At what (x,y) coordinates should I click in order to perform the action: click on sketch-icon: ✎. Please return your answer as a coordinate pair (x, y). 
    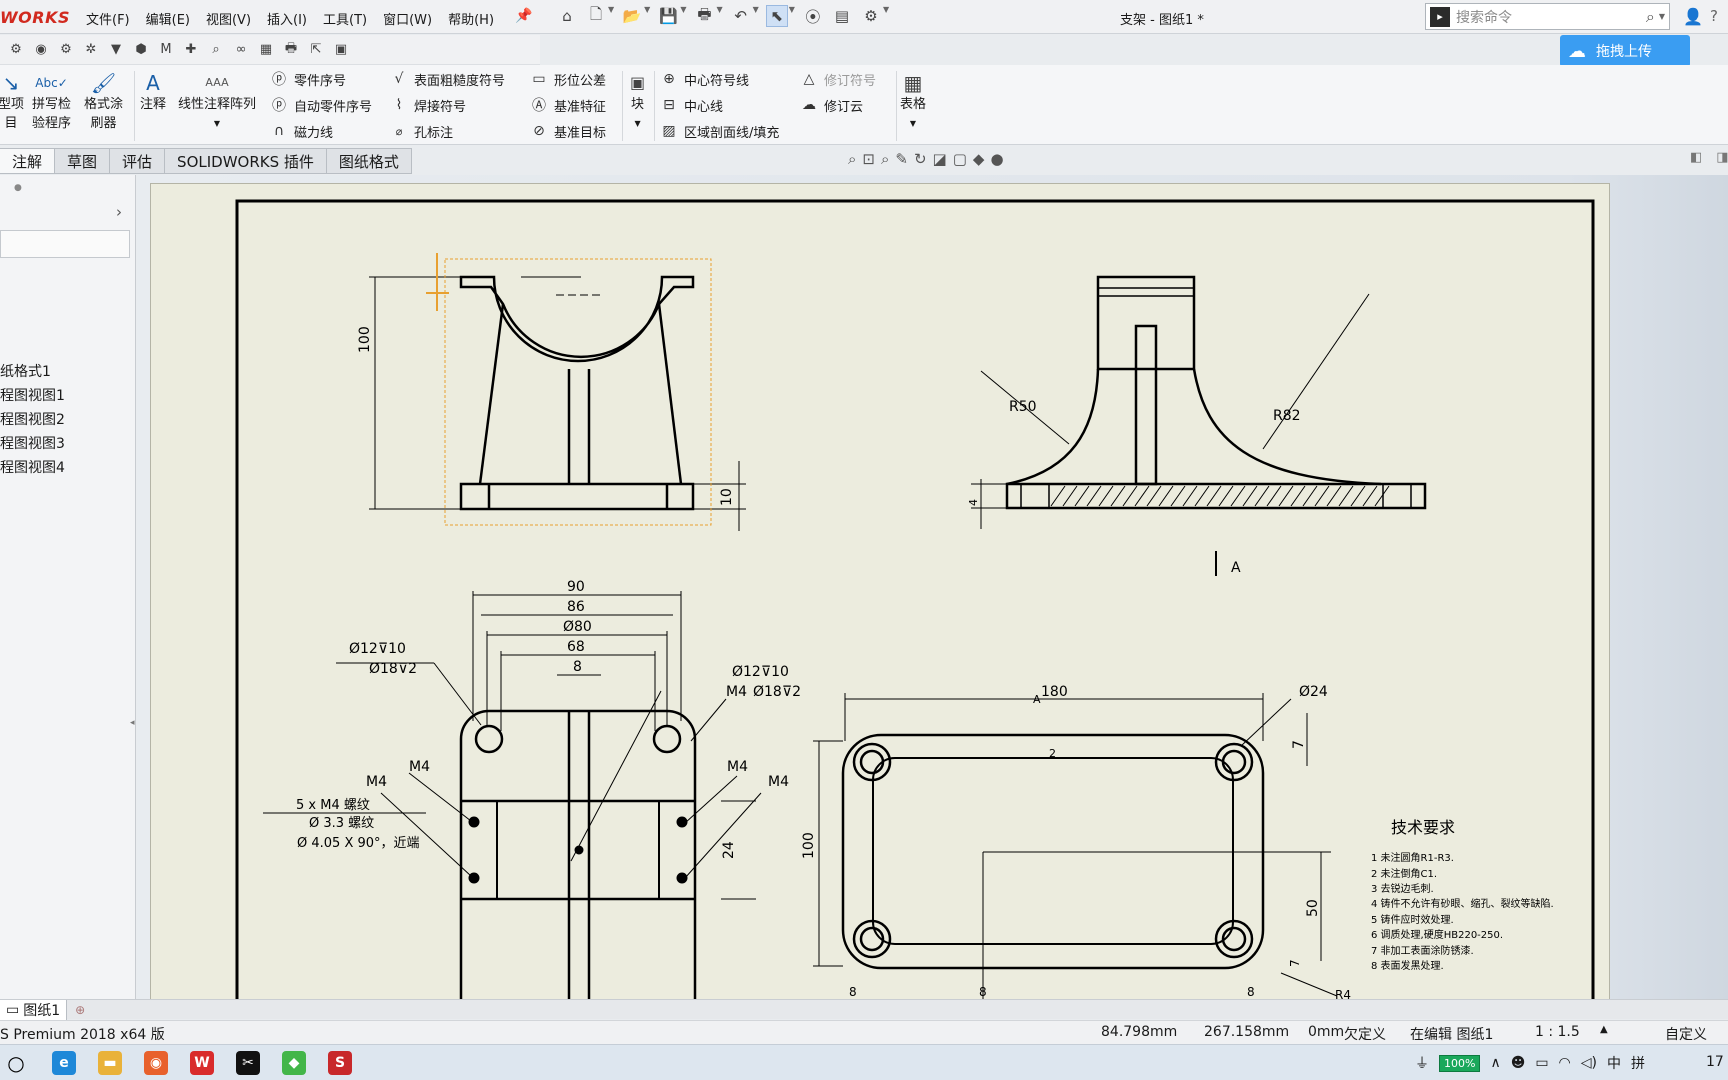
    Looking at the image, I should click on (901, 159).